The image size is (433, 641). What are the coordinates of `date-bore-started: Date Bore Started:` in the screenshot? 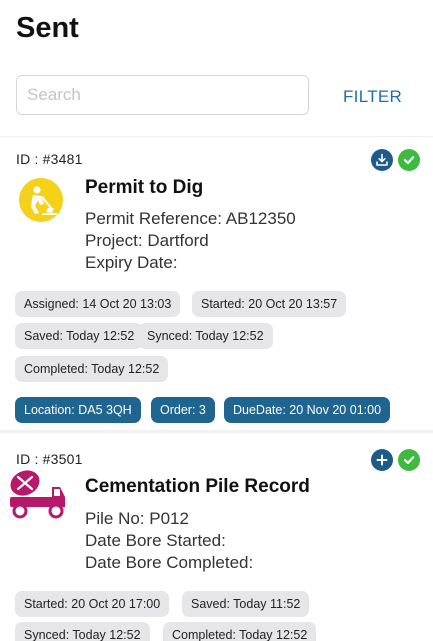 It's located at (155, 540).